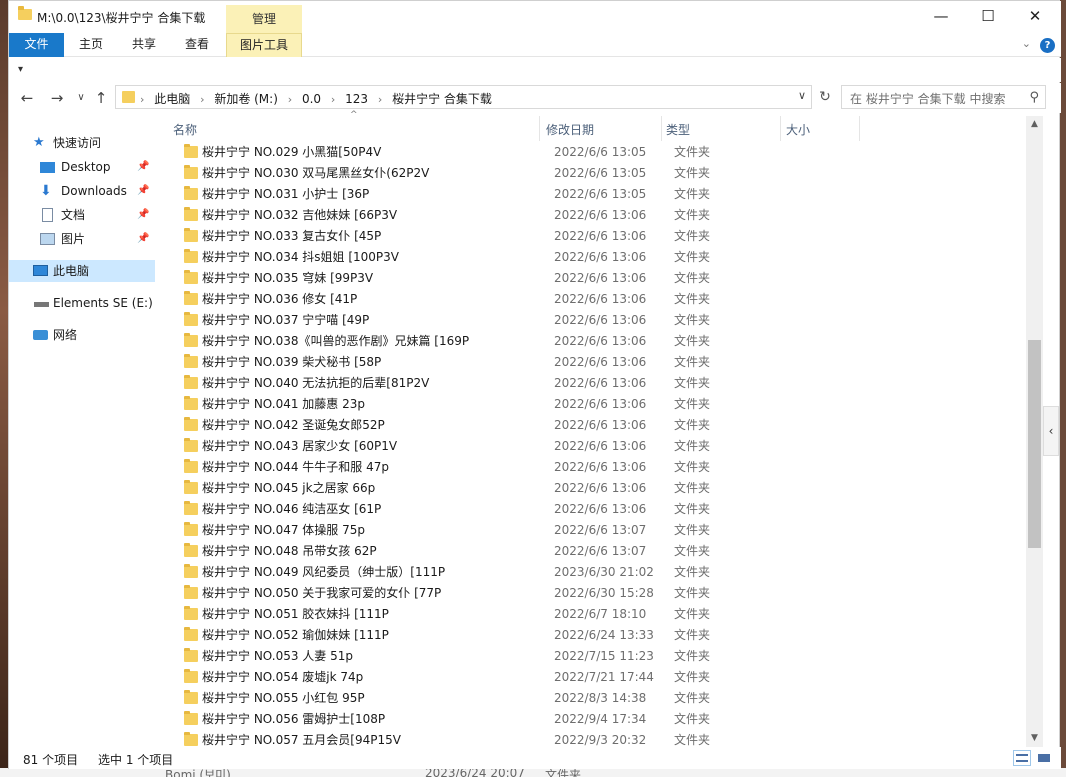 The height and width of the screenshot is (777, 1066). I want to click on list-item: 桜井宁宁 NO.042 圣诞兔女郎52P 2022/6/6 13:06 文件夹, so click(595, 425).